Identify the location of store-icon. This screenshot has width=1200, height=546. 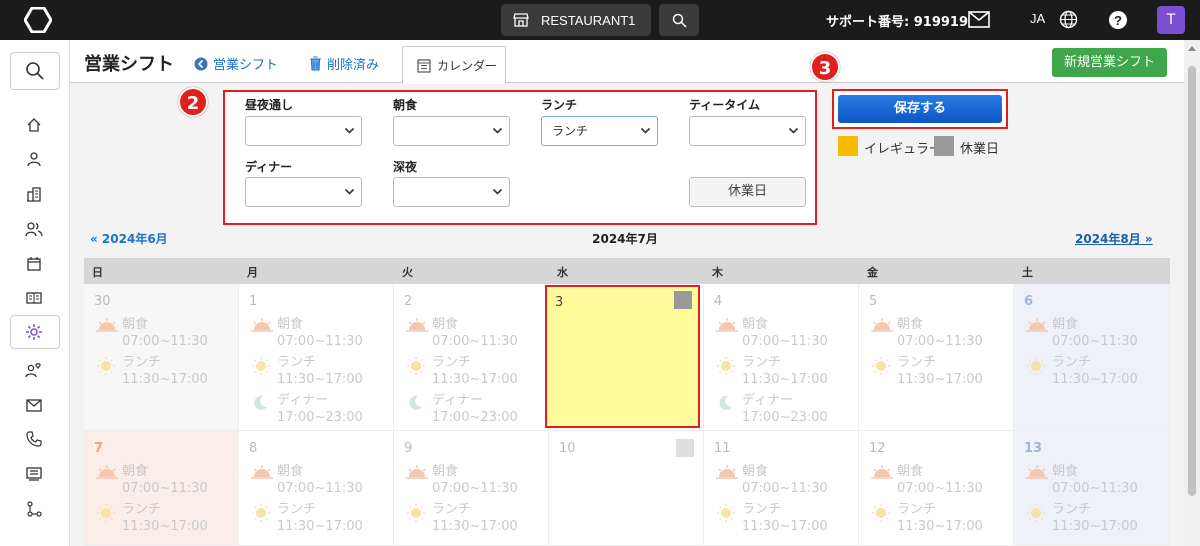
(521, 20).